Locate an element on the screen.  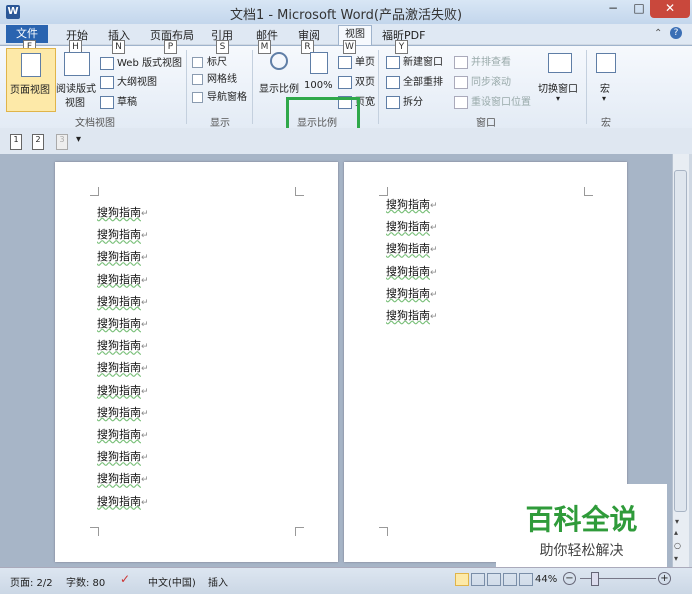
new-window-button: 新建窗口 is located at coordinates (414, 61).